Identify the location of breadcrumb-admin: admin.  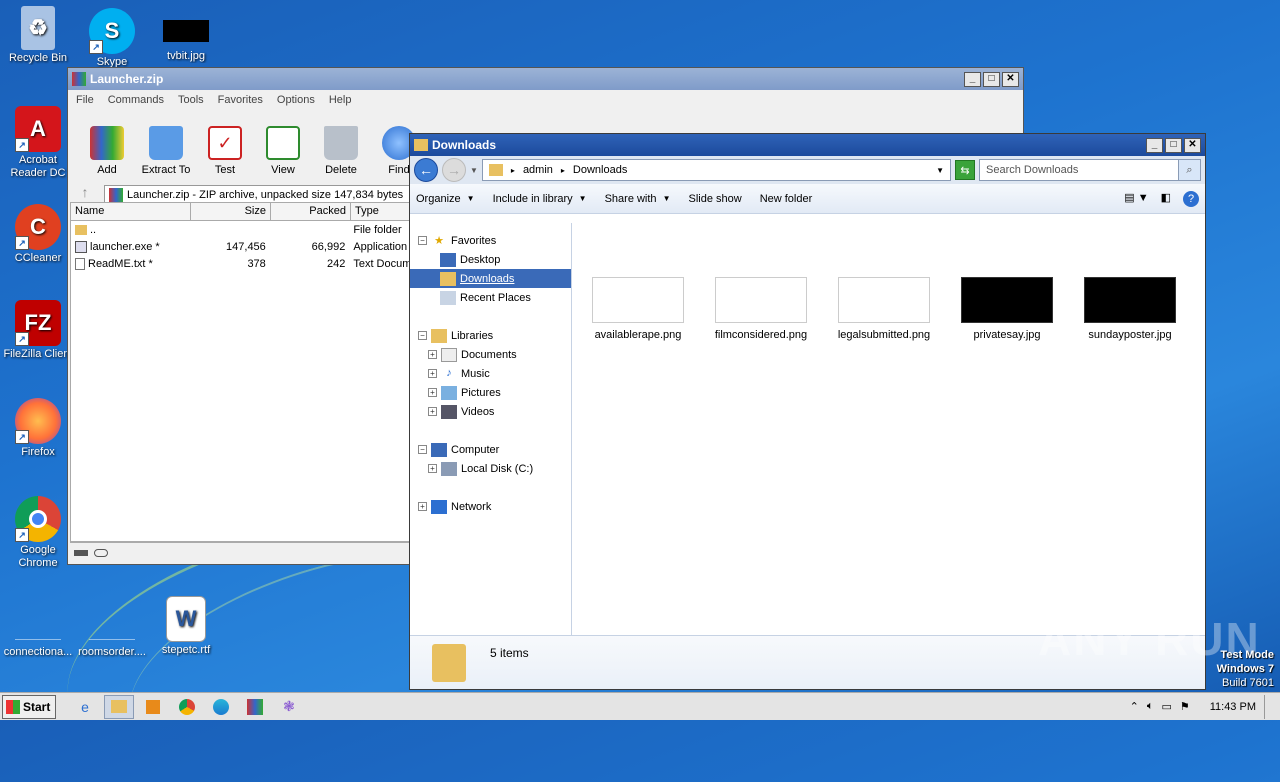
(538, 170).